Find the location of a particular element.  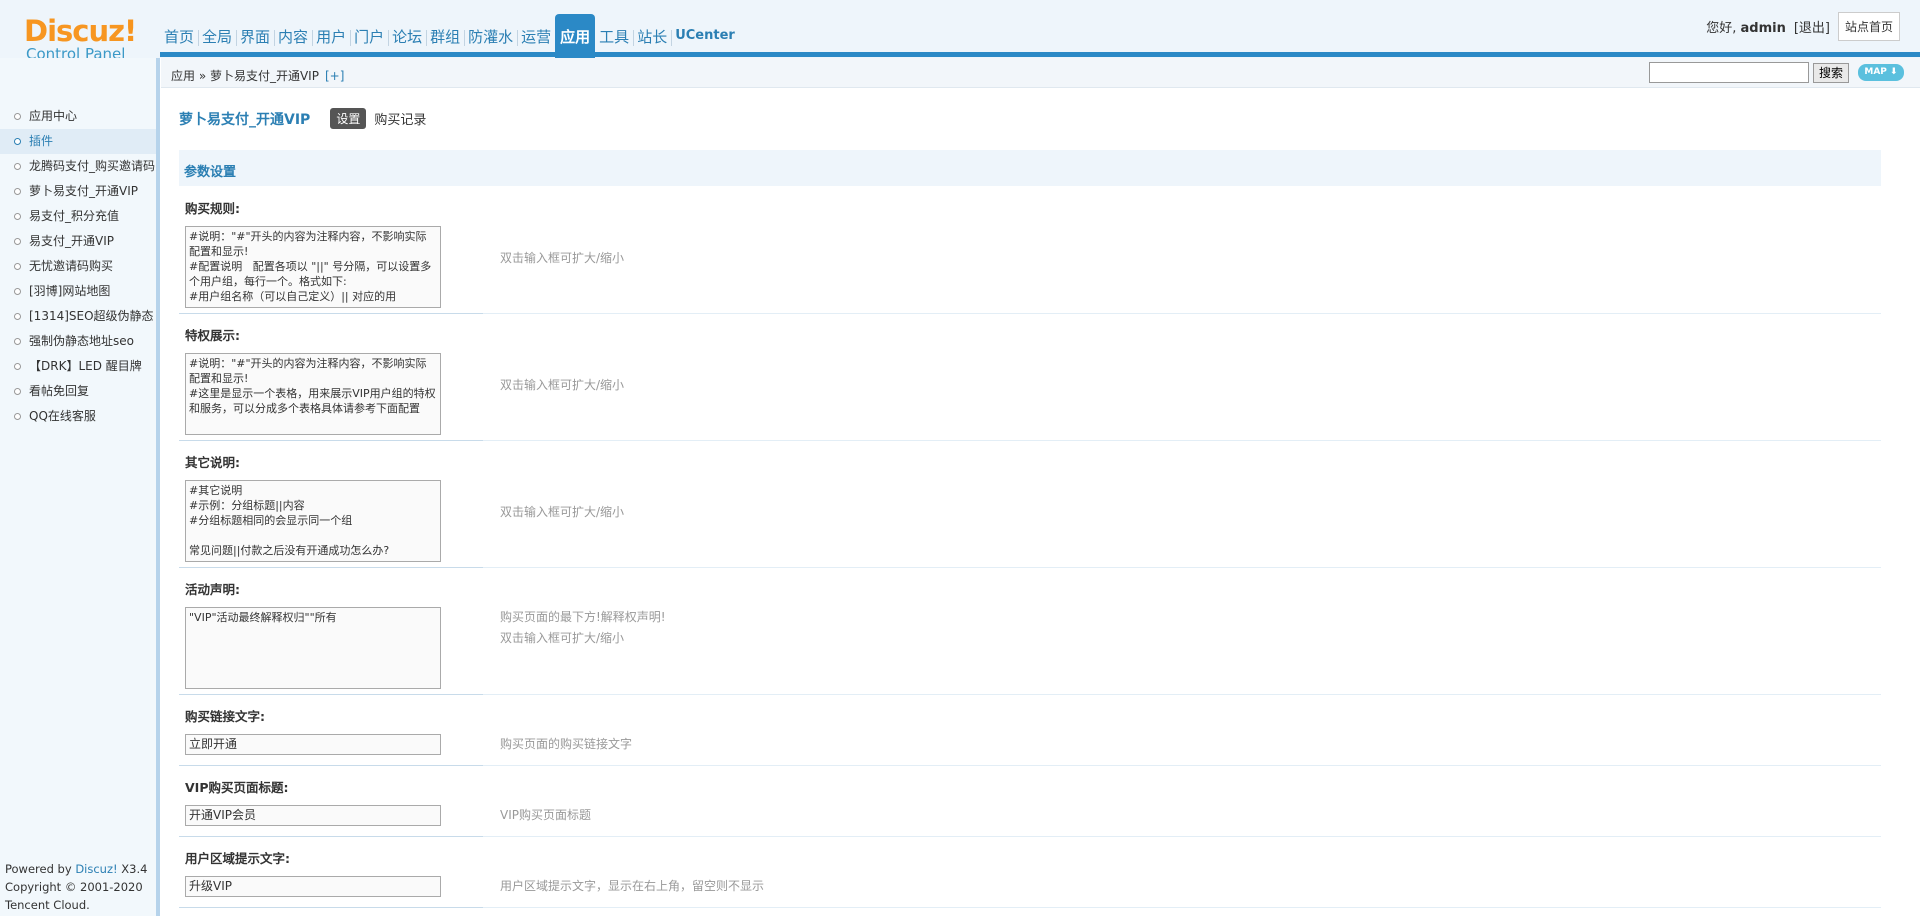

tab-settings: 设置 is located at coordinates (348, 118).